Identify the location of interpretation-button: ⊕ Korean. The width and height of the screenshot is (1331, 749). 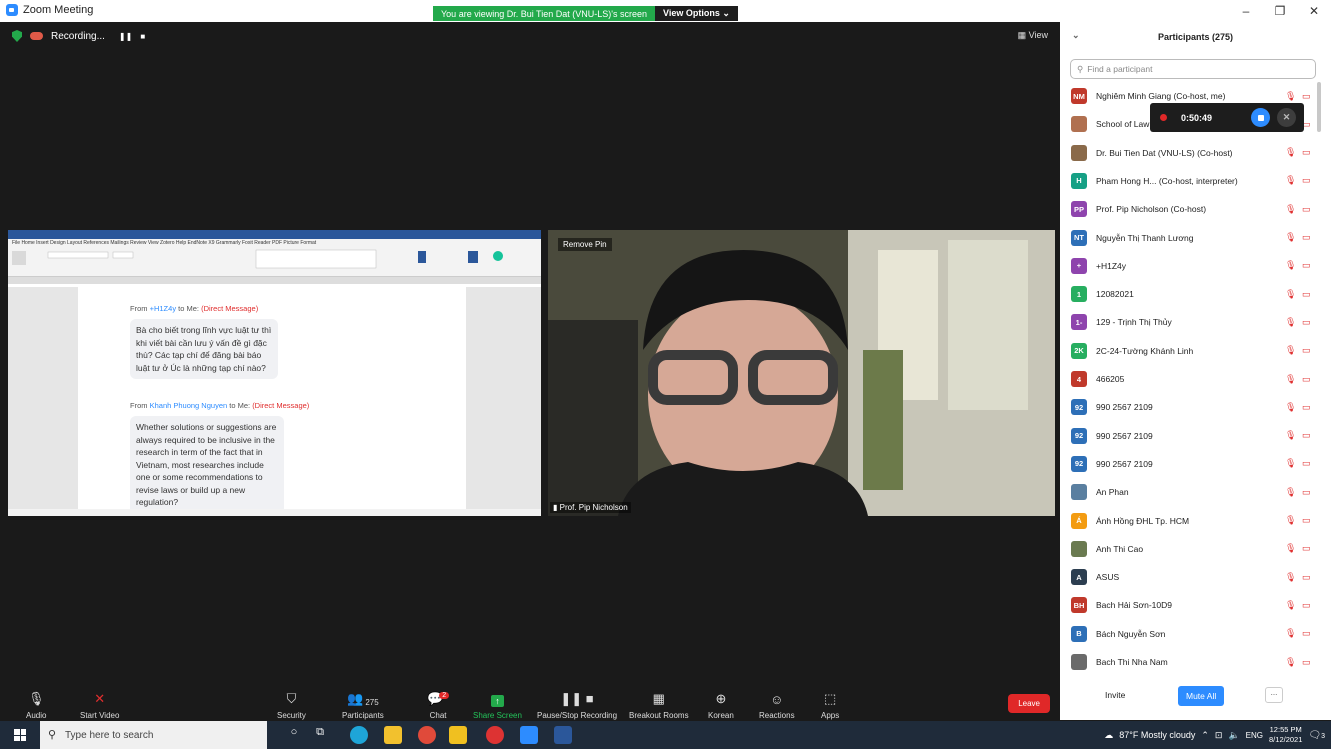
(721, 702).